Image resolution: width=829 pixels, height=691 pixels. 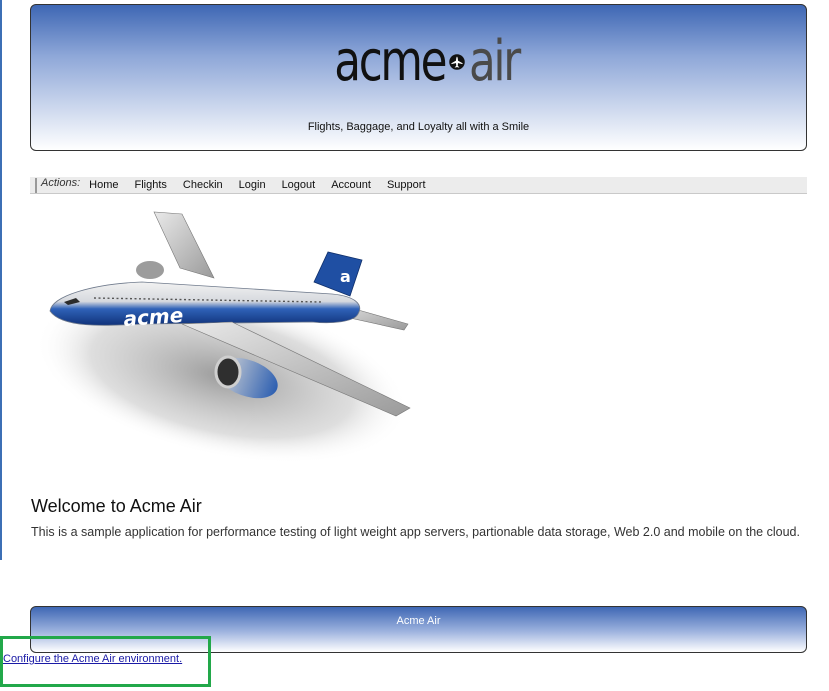 I want to click on nav-login: Login, so click(x=252, y=185).